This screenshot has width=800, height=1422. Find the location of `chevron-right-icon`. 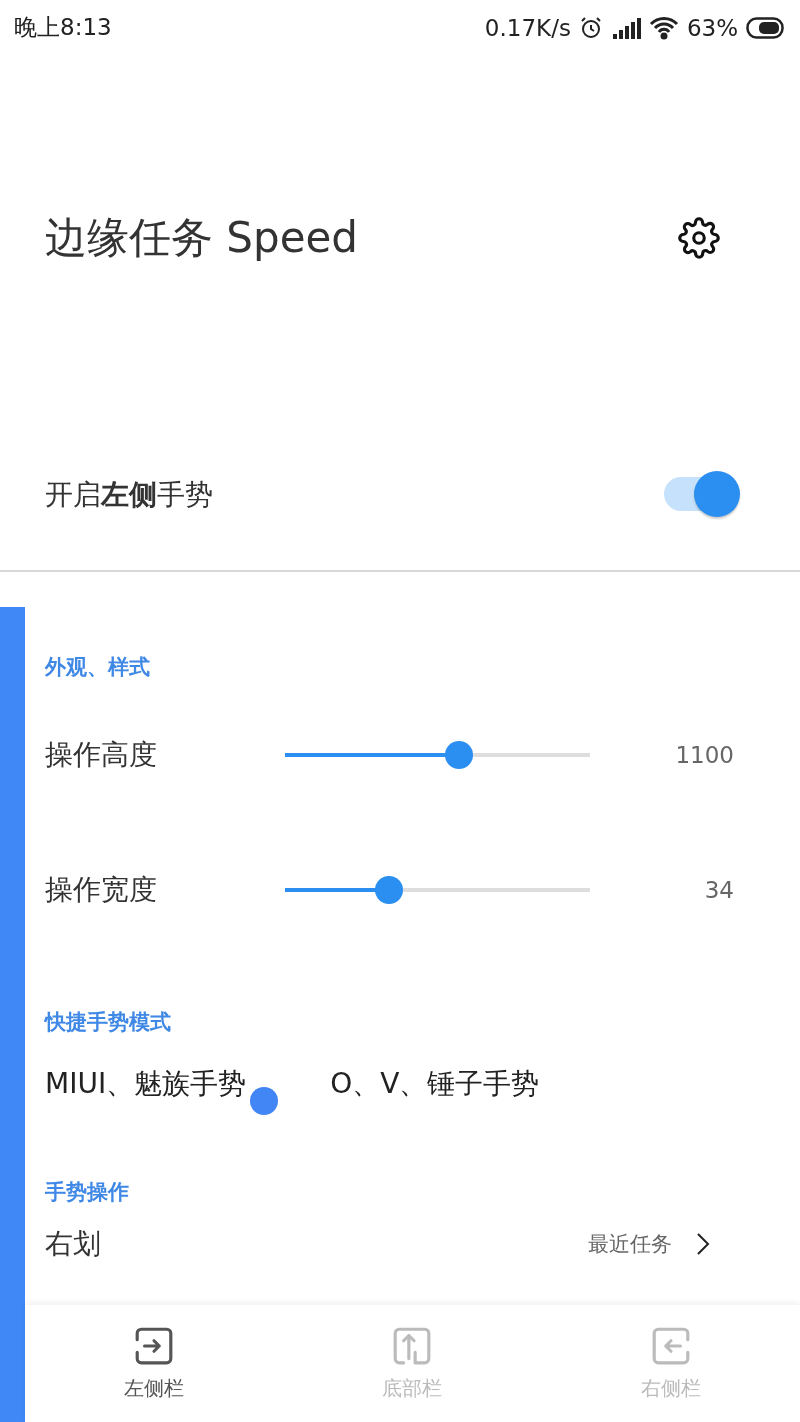

chevron-right-icon is located at coordinates (703, 1244).